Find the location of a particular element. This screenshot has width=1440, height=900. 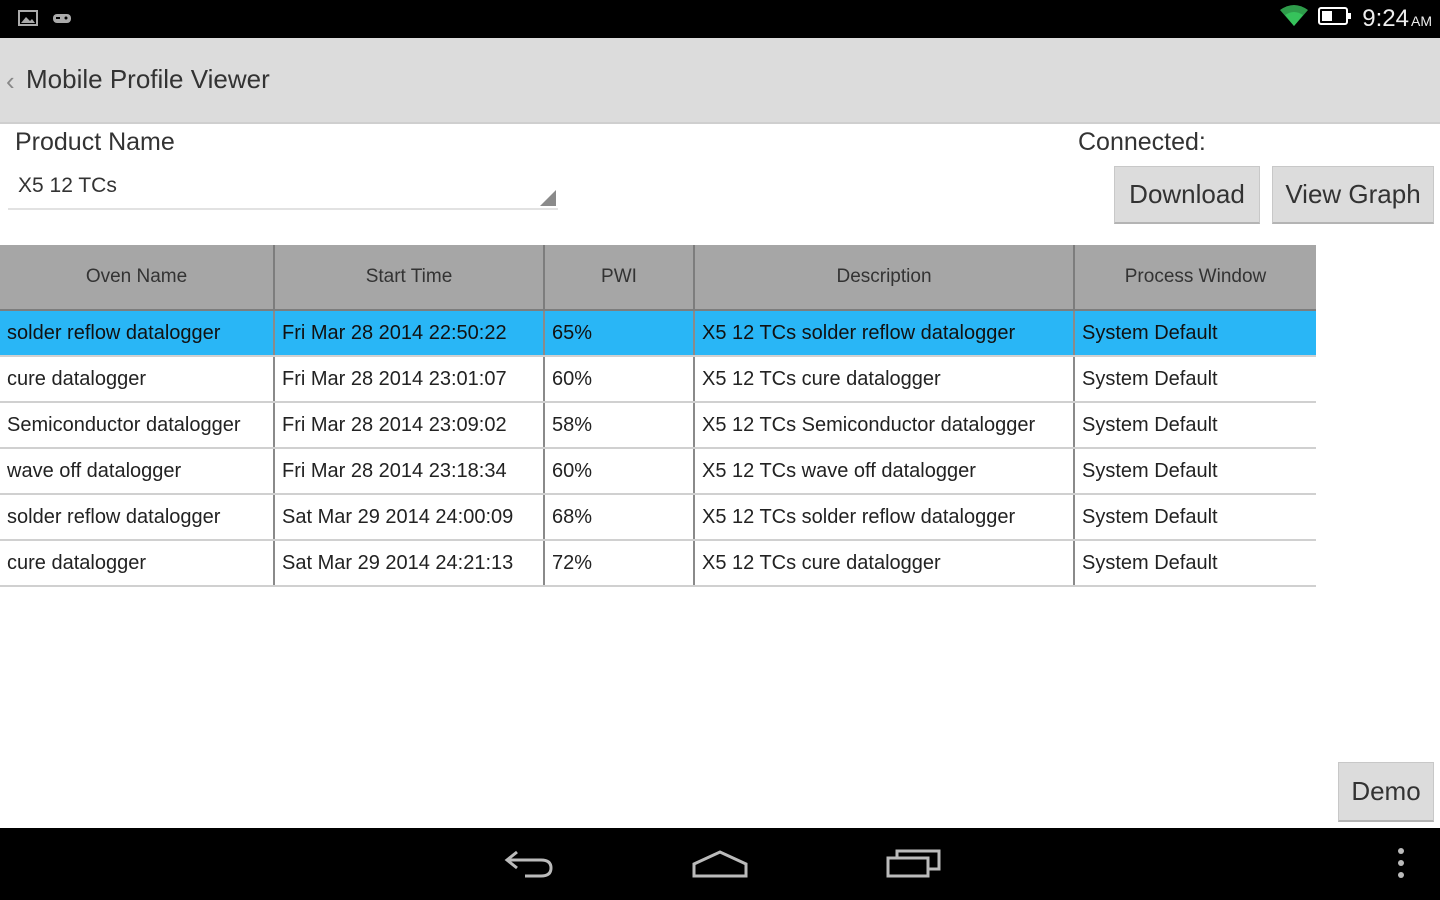

cell-description: X5 12 TCs wave off datalogger is located at coordinates (884, 471).